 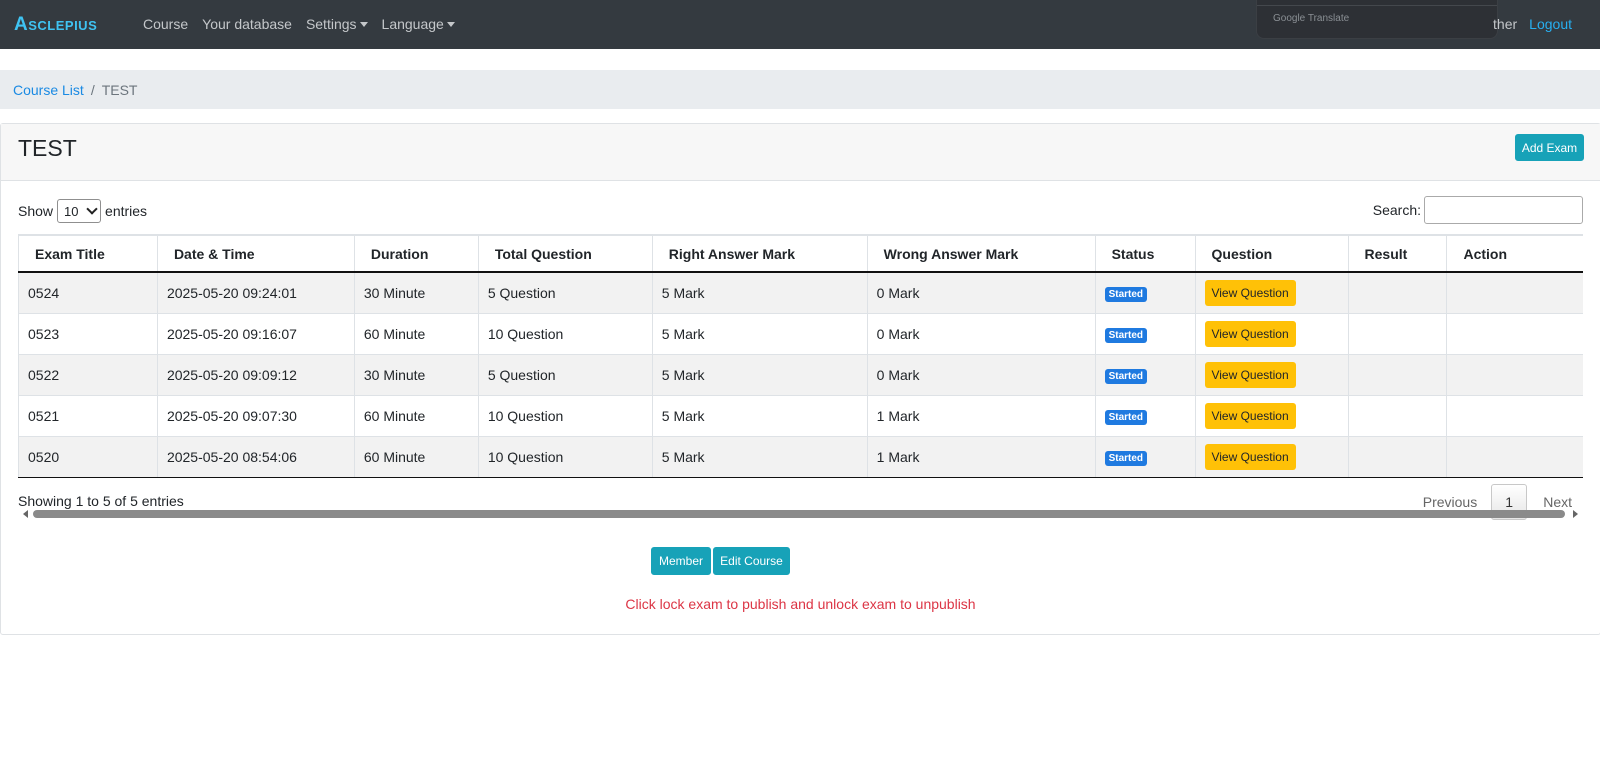 I want to click on entries-label: entries, so click(x=126, y=211).